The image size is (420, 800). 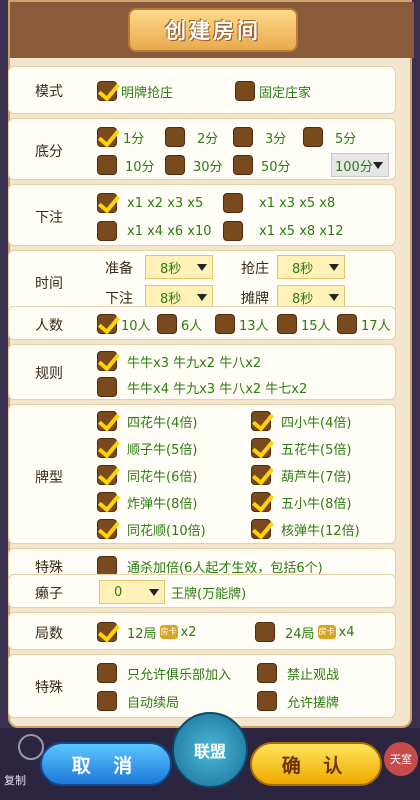 What do you see at coordinates (210, 750) in the screenshot?
I see `union-button: 联盟` at bounding box center [210, 750].